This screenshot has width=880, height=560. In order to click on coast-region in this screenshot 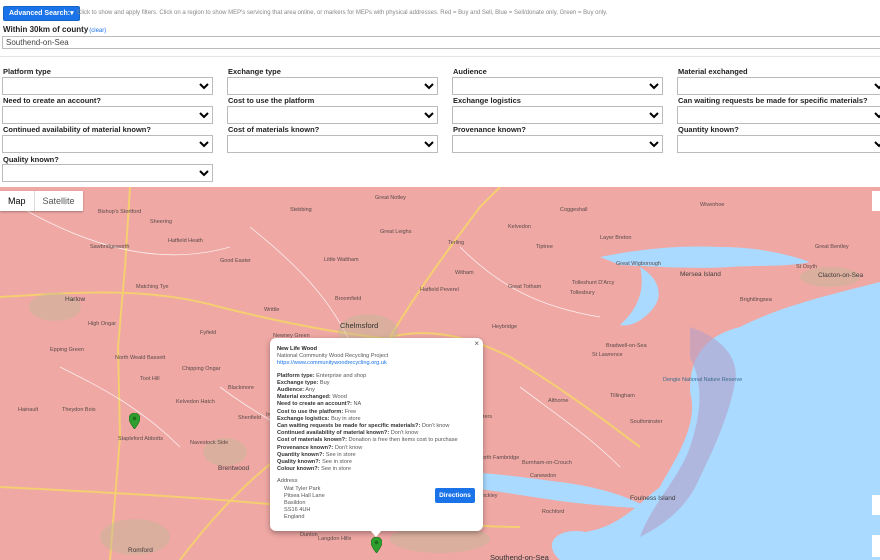, I will do `click(760, 234)`.